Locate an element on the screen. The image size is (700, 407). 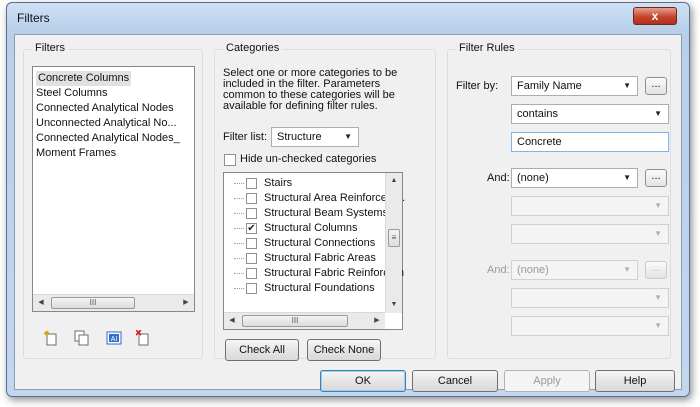
and-value-field-2: ▼ is located at coordinates (590, 326).